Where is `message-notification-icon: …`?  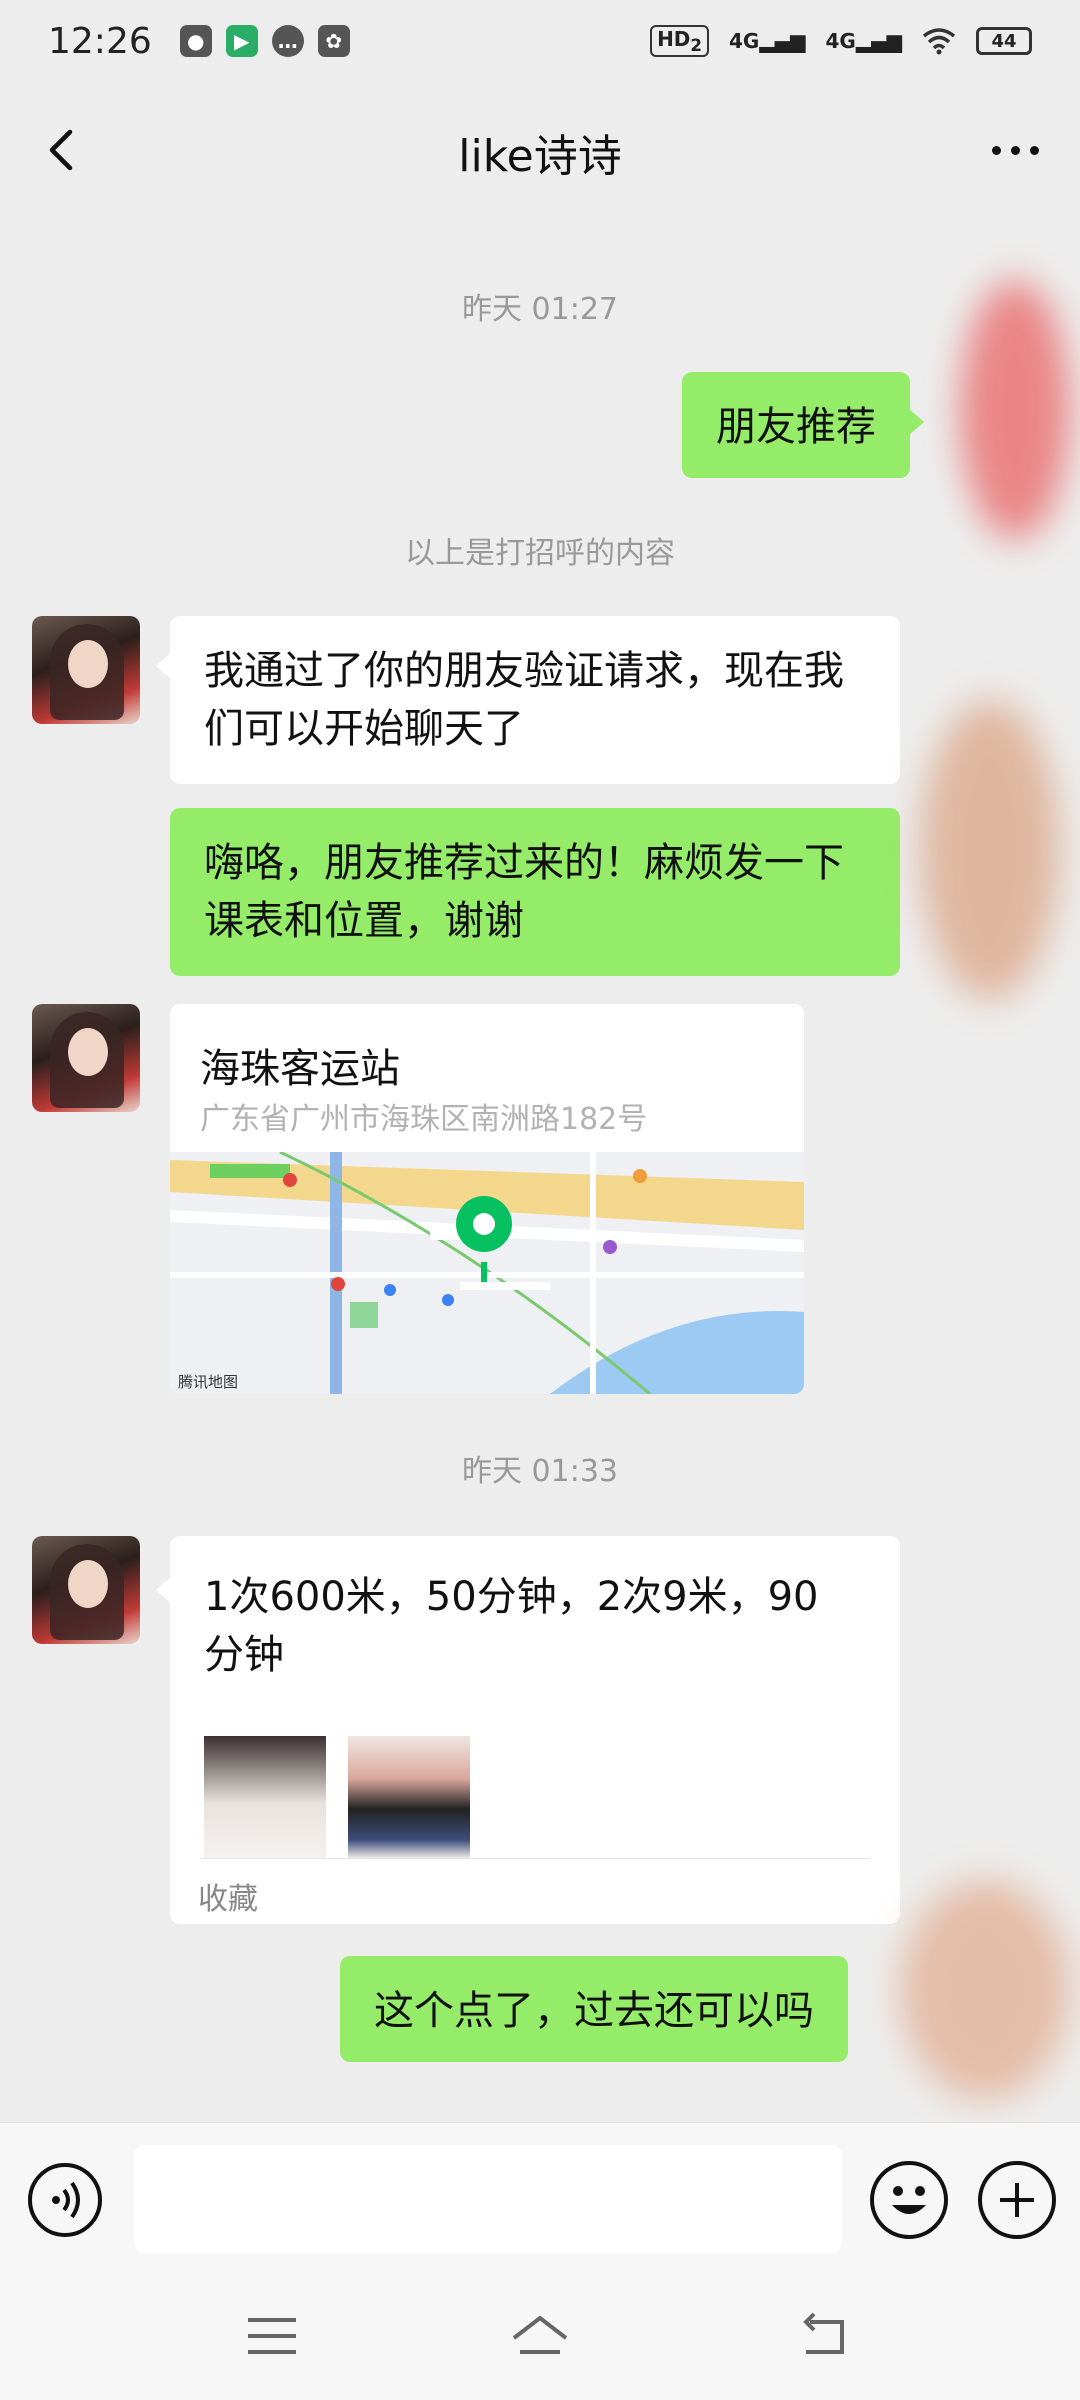
message-notification-icon: … is located at coordinates (287, 41).